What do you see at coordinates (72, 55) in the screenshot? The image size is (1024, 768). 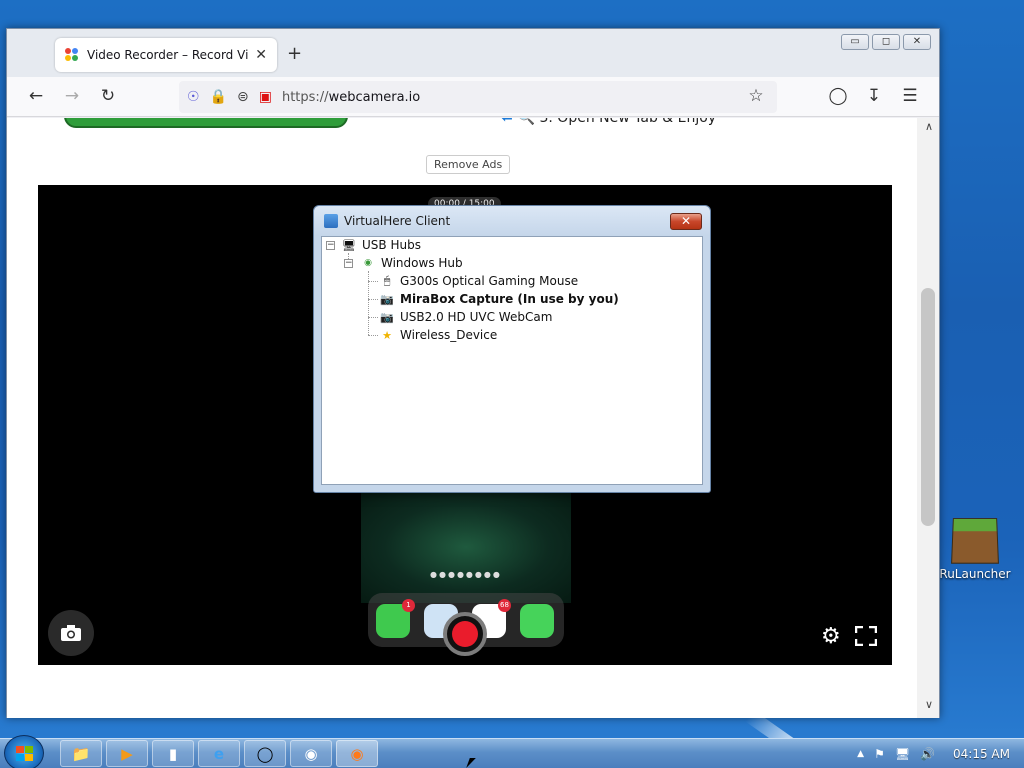 I see `webcamera-favicon-icon` at bounding box center [72, 55].